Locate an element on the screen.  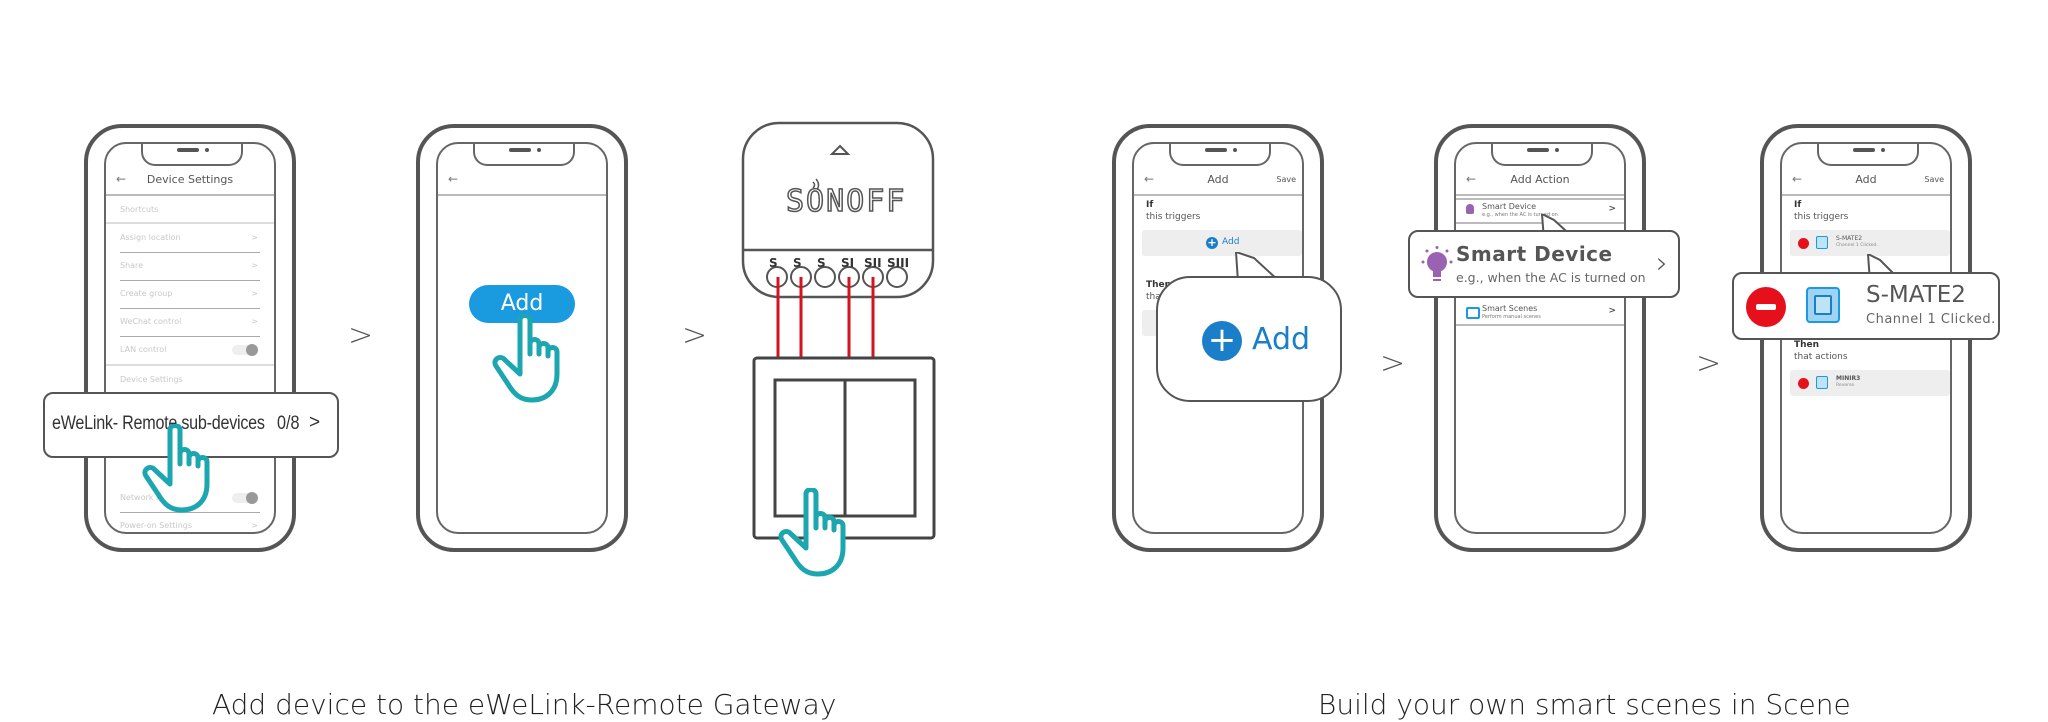
row-label: LAN control is located at coordinates (143, 349).